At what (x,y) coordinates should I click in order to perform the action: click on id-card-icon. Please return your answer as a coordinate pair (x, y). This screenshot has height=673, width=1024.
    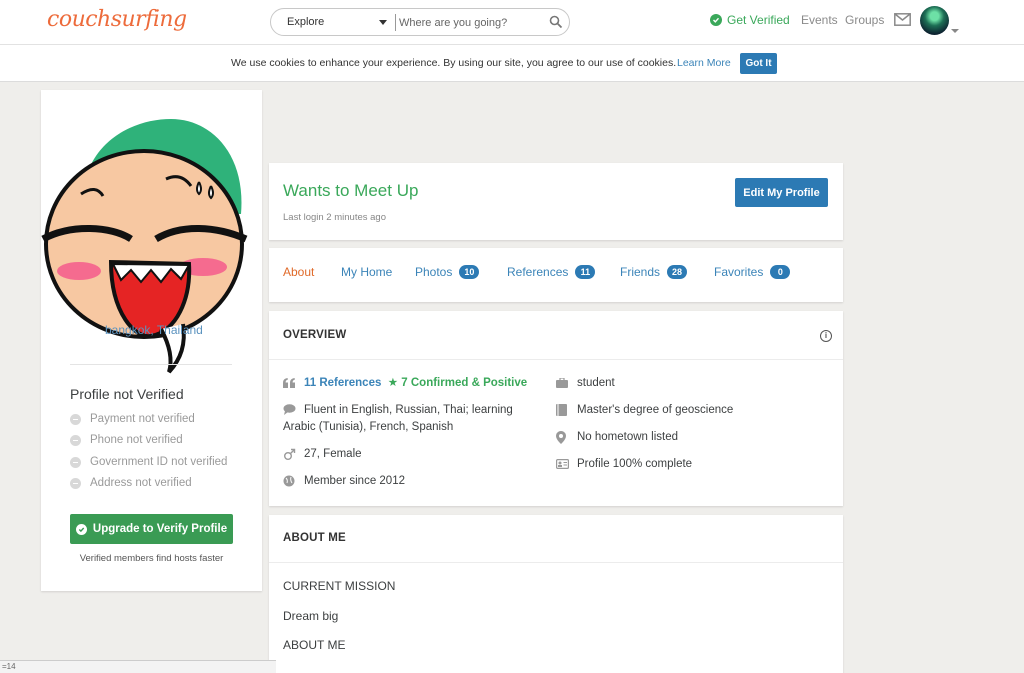
    Looking at the image, I should click on (563, 466).